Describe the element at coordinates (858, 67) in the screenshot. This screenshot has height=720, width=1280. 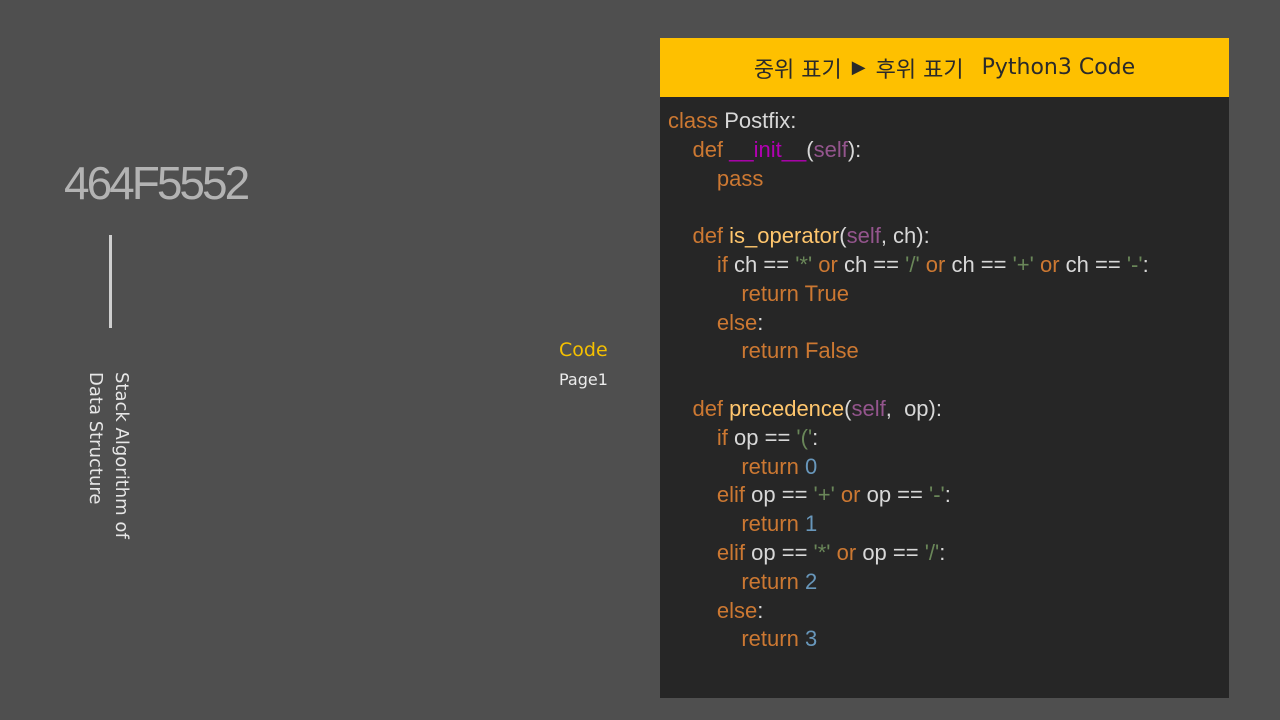
I see `play-arrow-icon: ▶` at that location.